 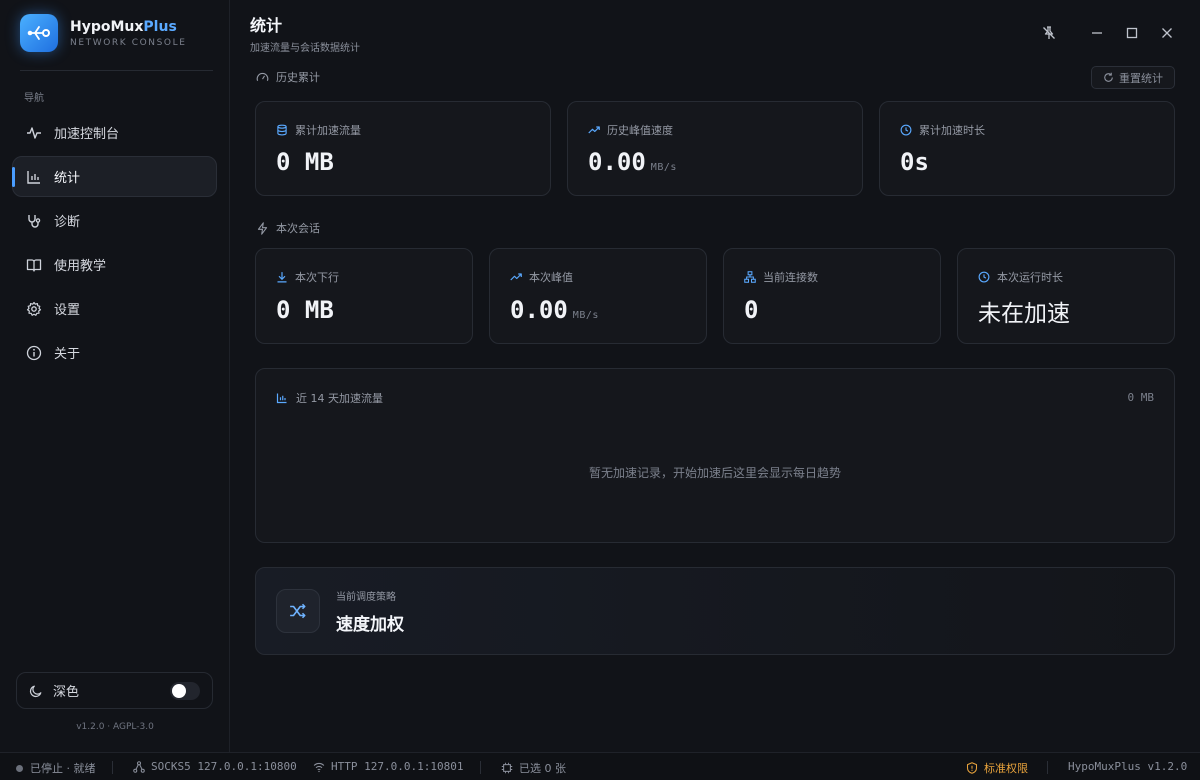 I want to click on stat-card-total-duration: 累计加速时长 0s, so click(x=1027, y=148).